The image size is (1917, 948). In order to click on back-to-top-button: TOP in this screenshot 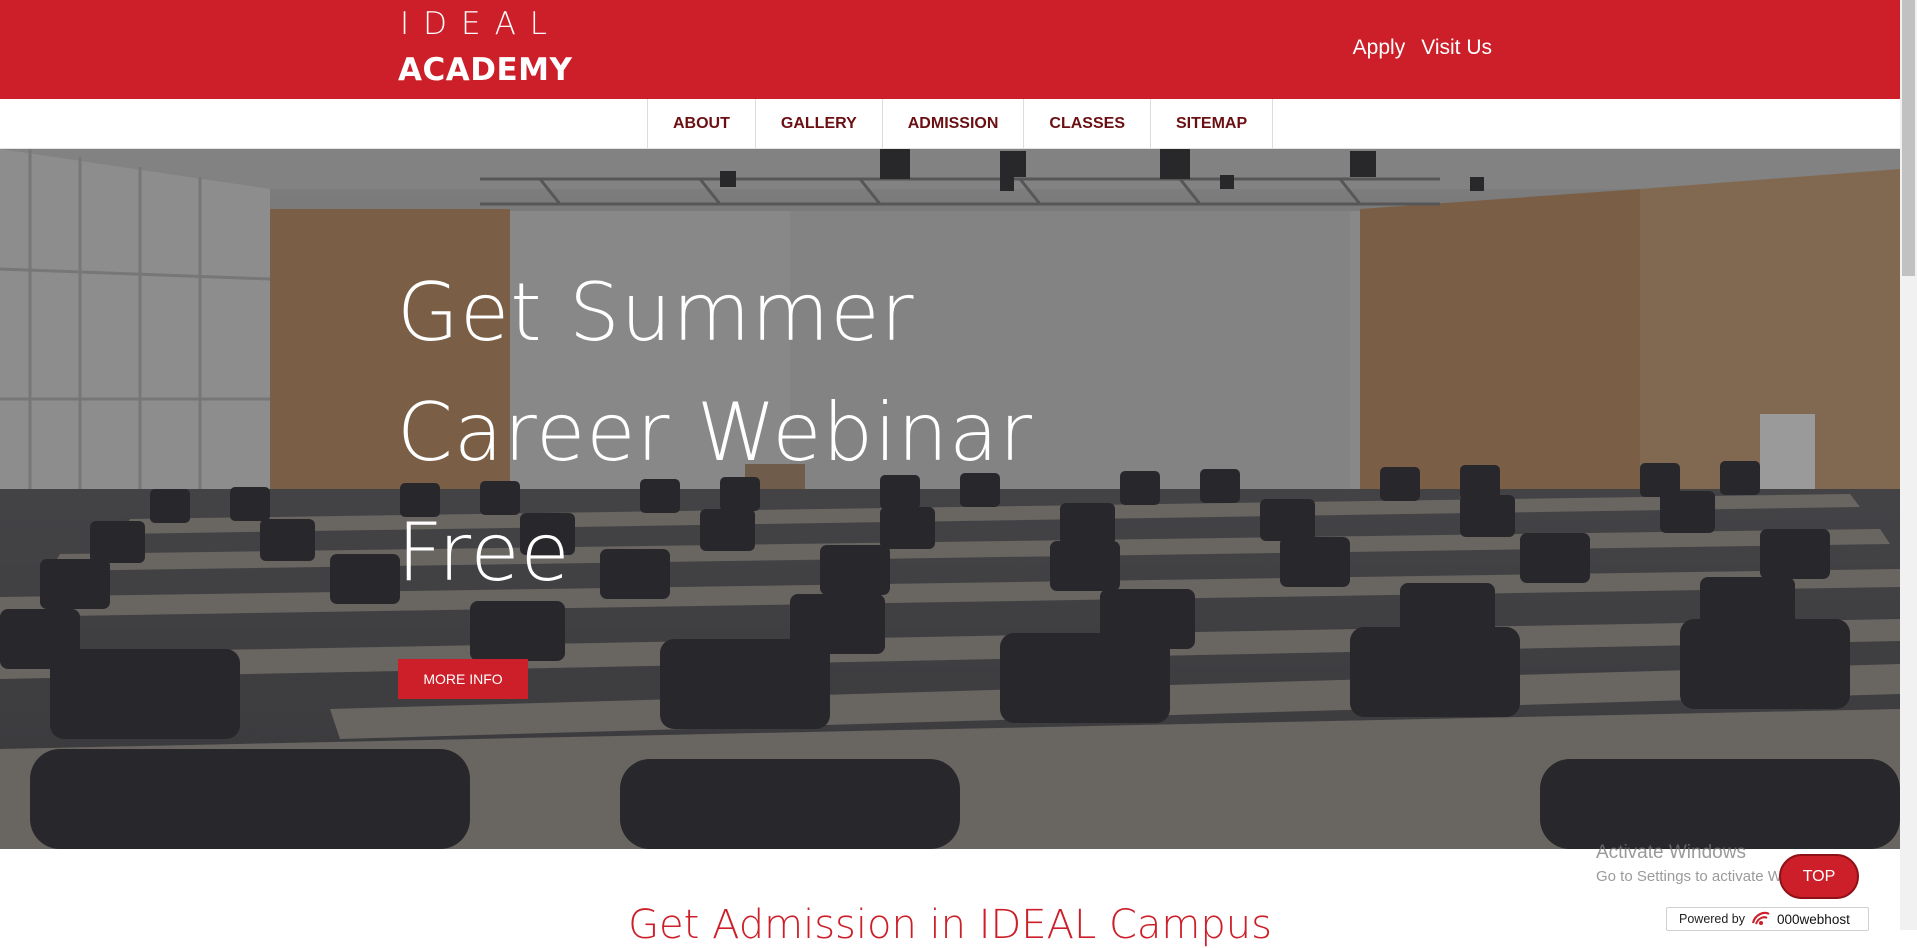, I will do `click(1819, 876)`.